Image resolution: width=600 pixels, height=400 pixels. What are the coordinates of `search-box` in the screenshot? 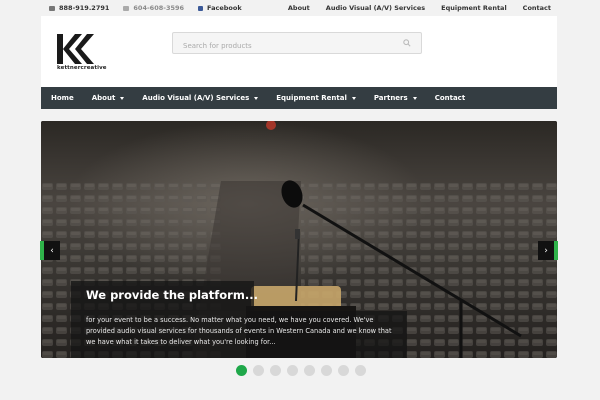 It's located at (297, 44).